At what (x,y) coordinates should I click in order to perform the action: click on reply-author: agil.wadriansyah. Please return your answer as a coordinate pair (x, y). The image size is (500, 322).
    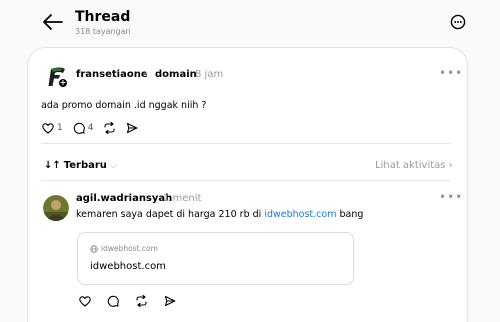
    Looking at the image, I should click on (124, 198).